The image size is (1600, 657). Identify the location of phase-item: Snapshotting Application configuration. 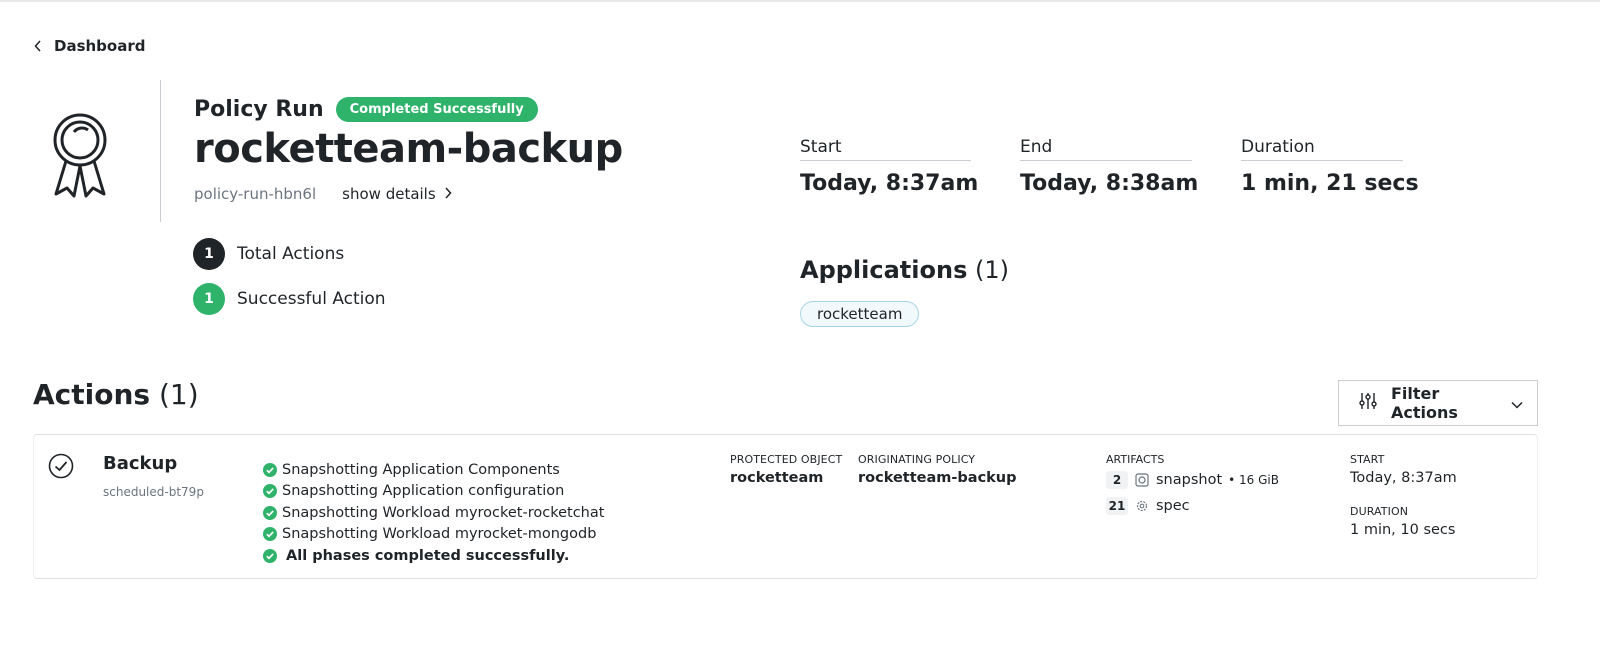
(433, 492).